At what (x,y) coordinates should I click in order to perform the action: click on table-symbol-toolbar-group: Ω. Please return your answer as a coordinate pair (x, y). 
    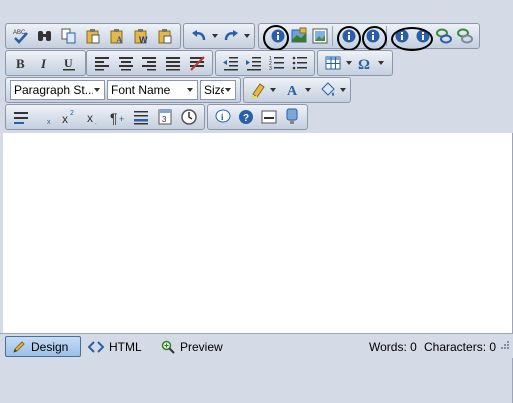
    Looking at the image, I should click on (355, 63).